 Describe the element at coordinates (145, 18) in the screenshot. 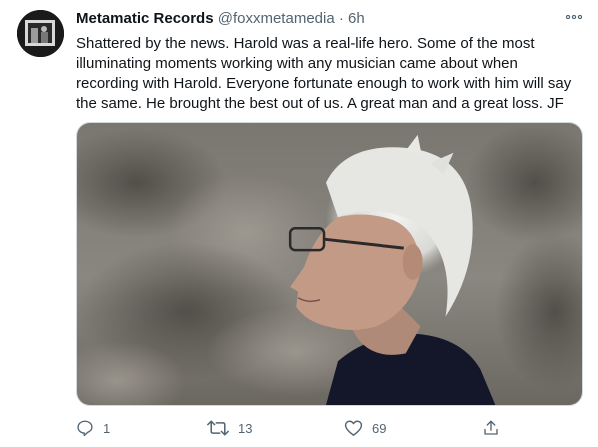

I see `author-name: Metamatic Records` at that location.